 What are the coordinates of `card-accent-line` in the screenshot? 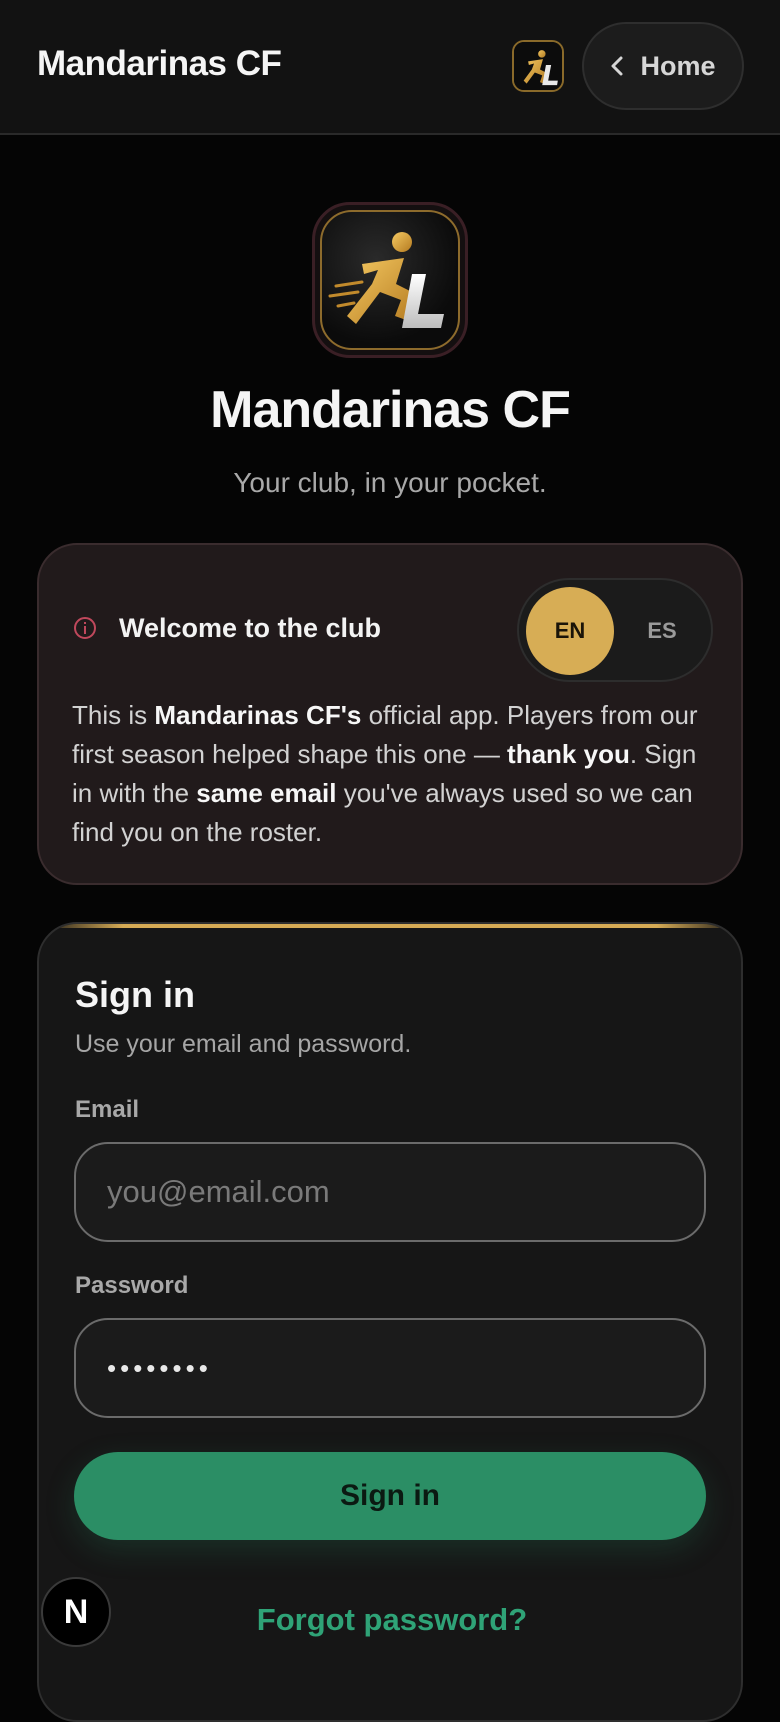 It's located at (390, 926).